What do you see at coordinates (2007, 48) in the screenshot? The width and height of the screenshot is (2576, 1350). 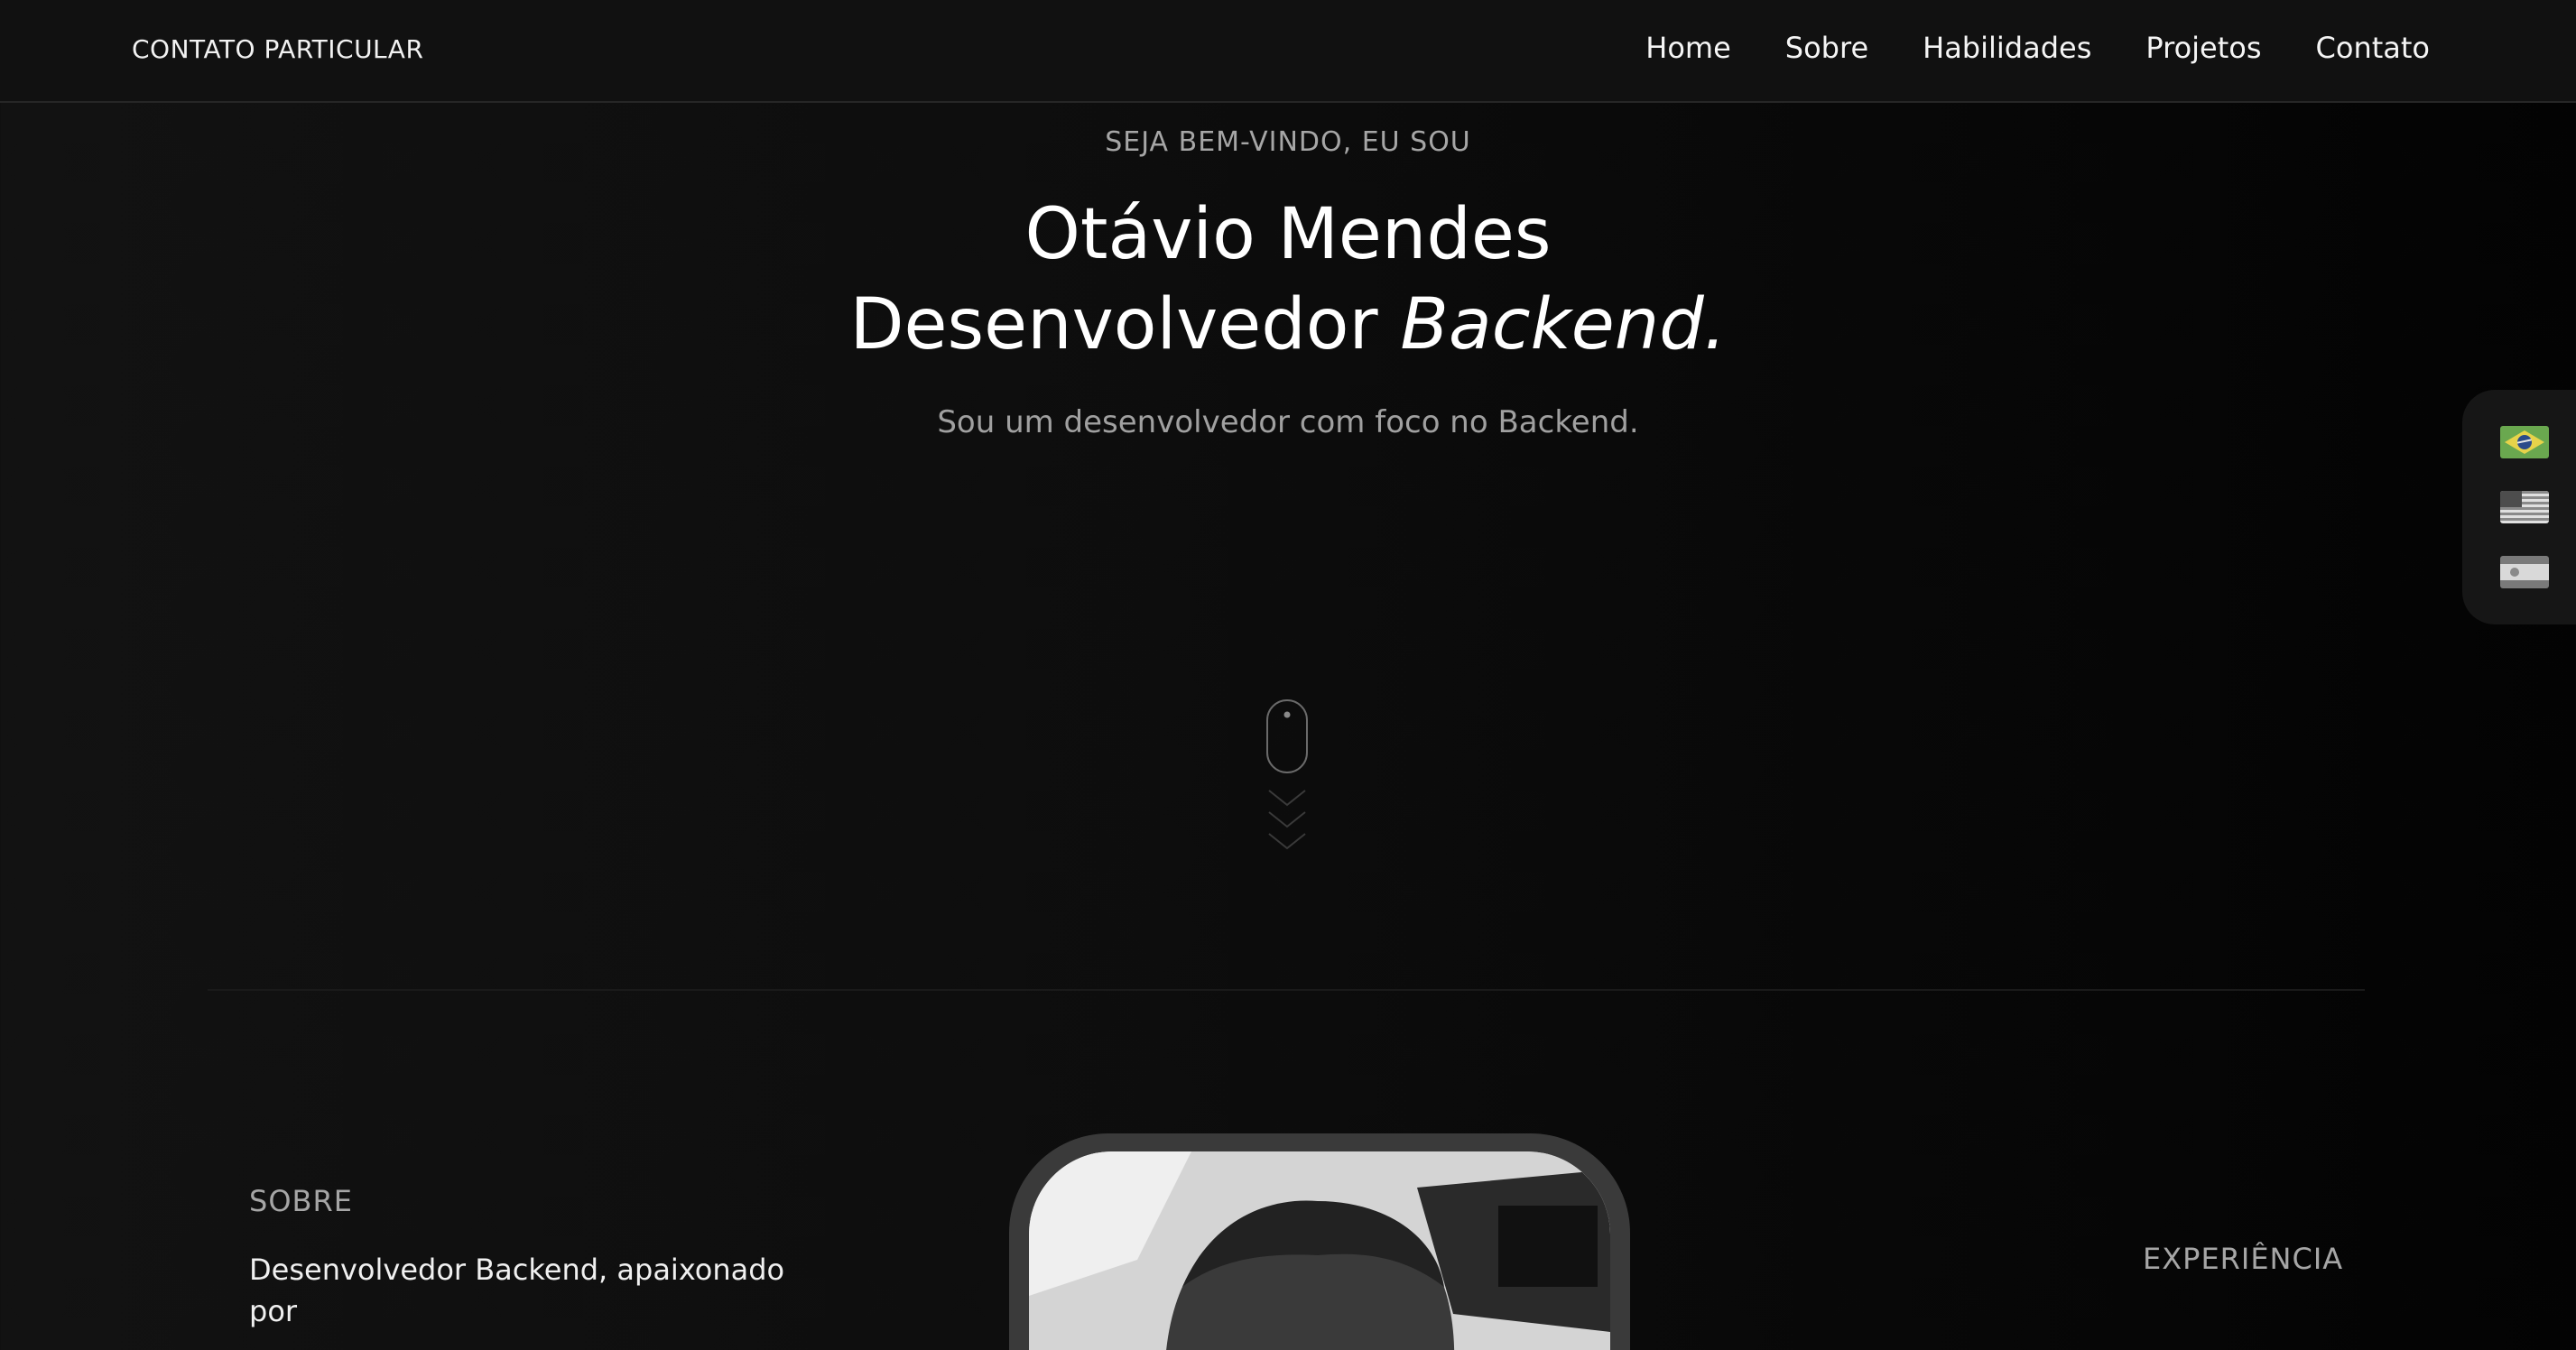 I see `nav-habilidades: Habilidades` at bounding box center [2007, 48].